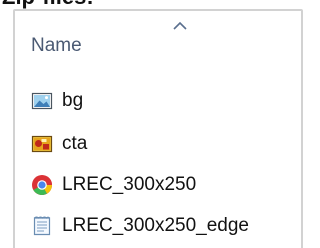 This screenshot has width=320, height=248. I want to click on file-name: LREC_300x250_edge, so click(155, 225).